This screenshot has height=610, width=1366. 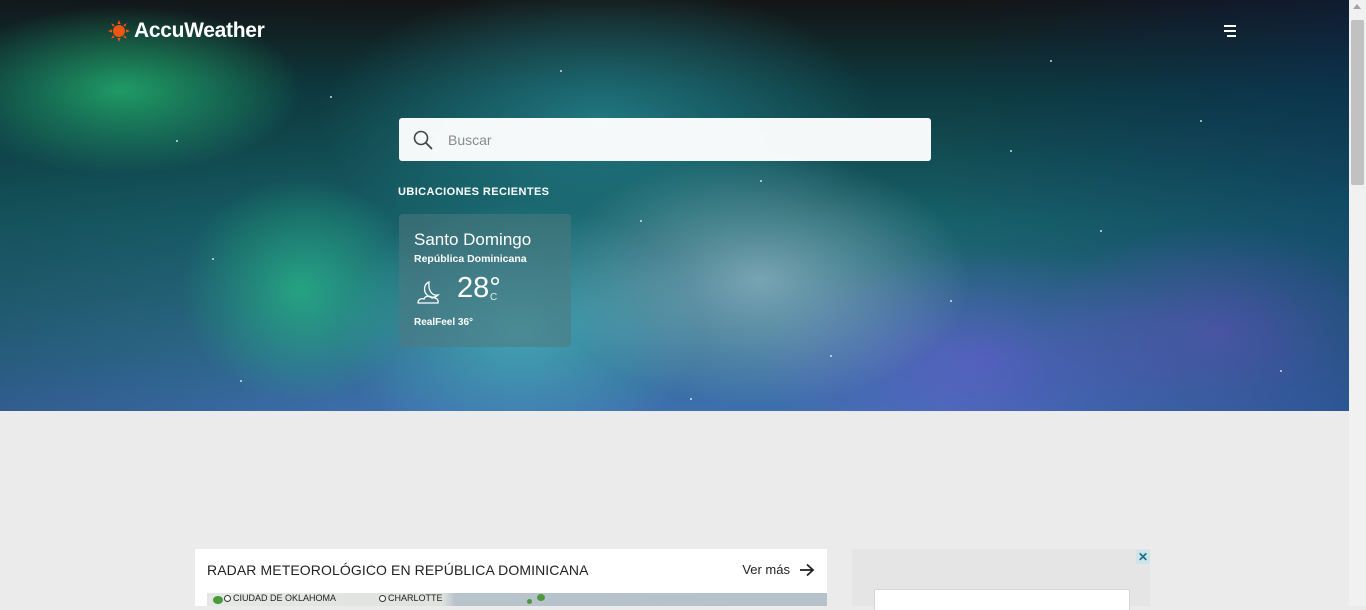 What do you see at coordinates (1357, 303) in the screenshot?
I see `scrollbar` at bounding box center [1357, 303].